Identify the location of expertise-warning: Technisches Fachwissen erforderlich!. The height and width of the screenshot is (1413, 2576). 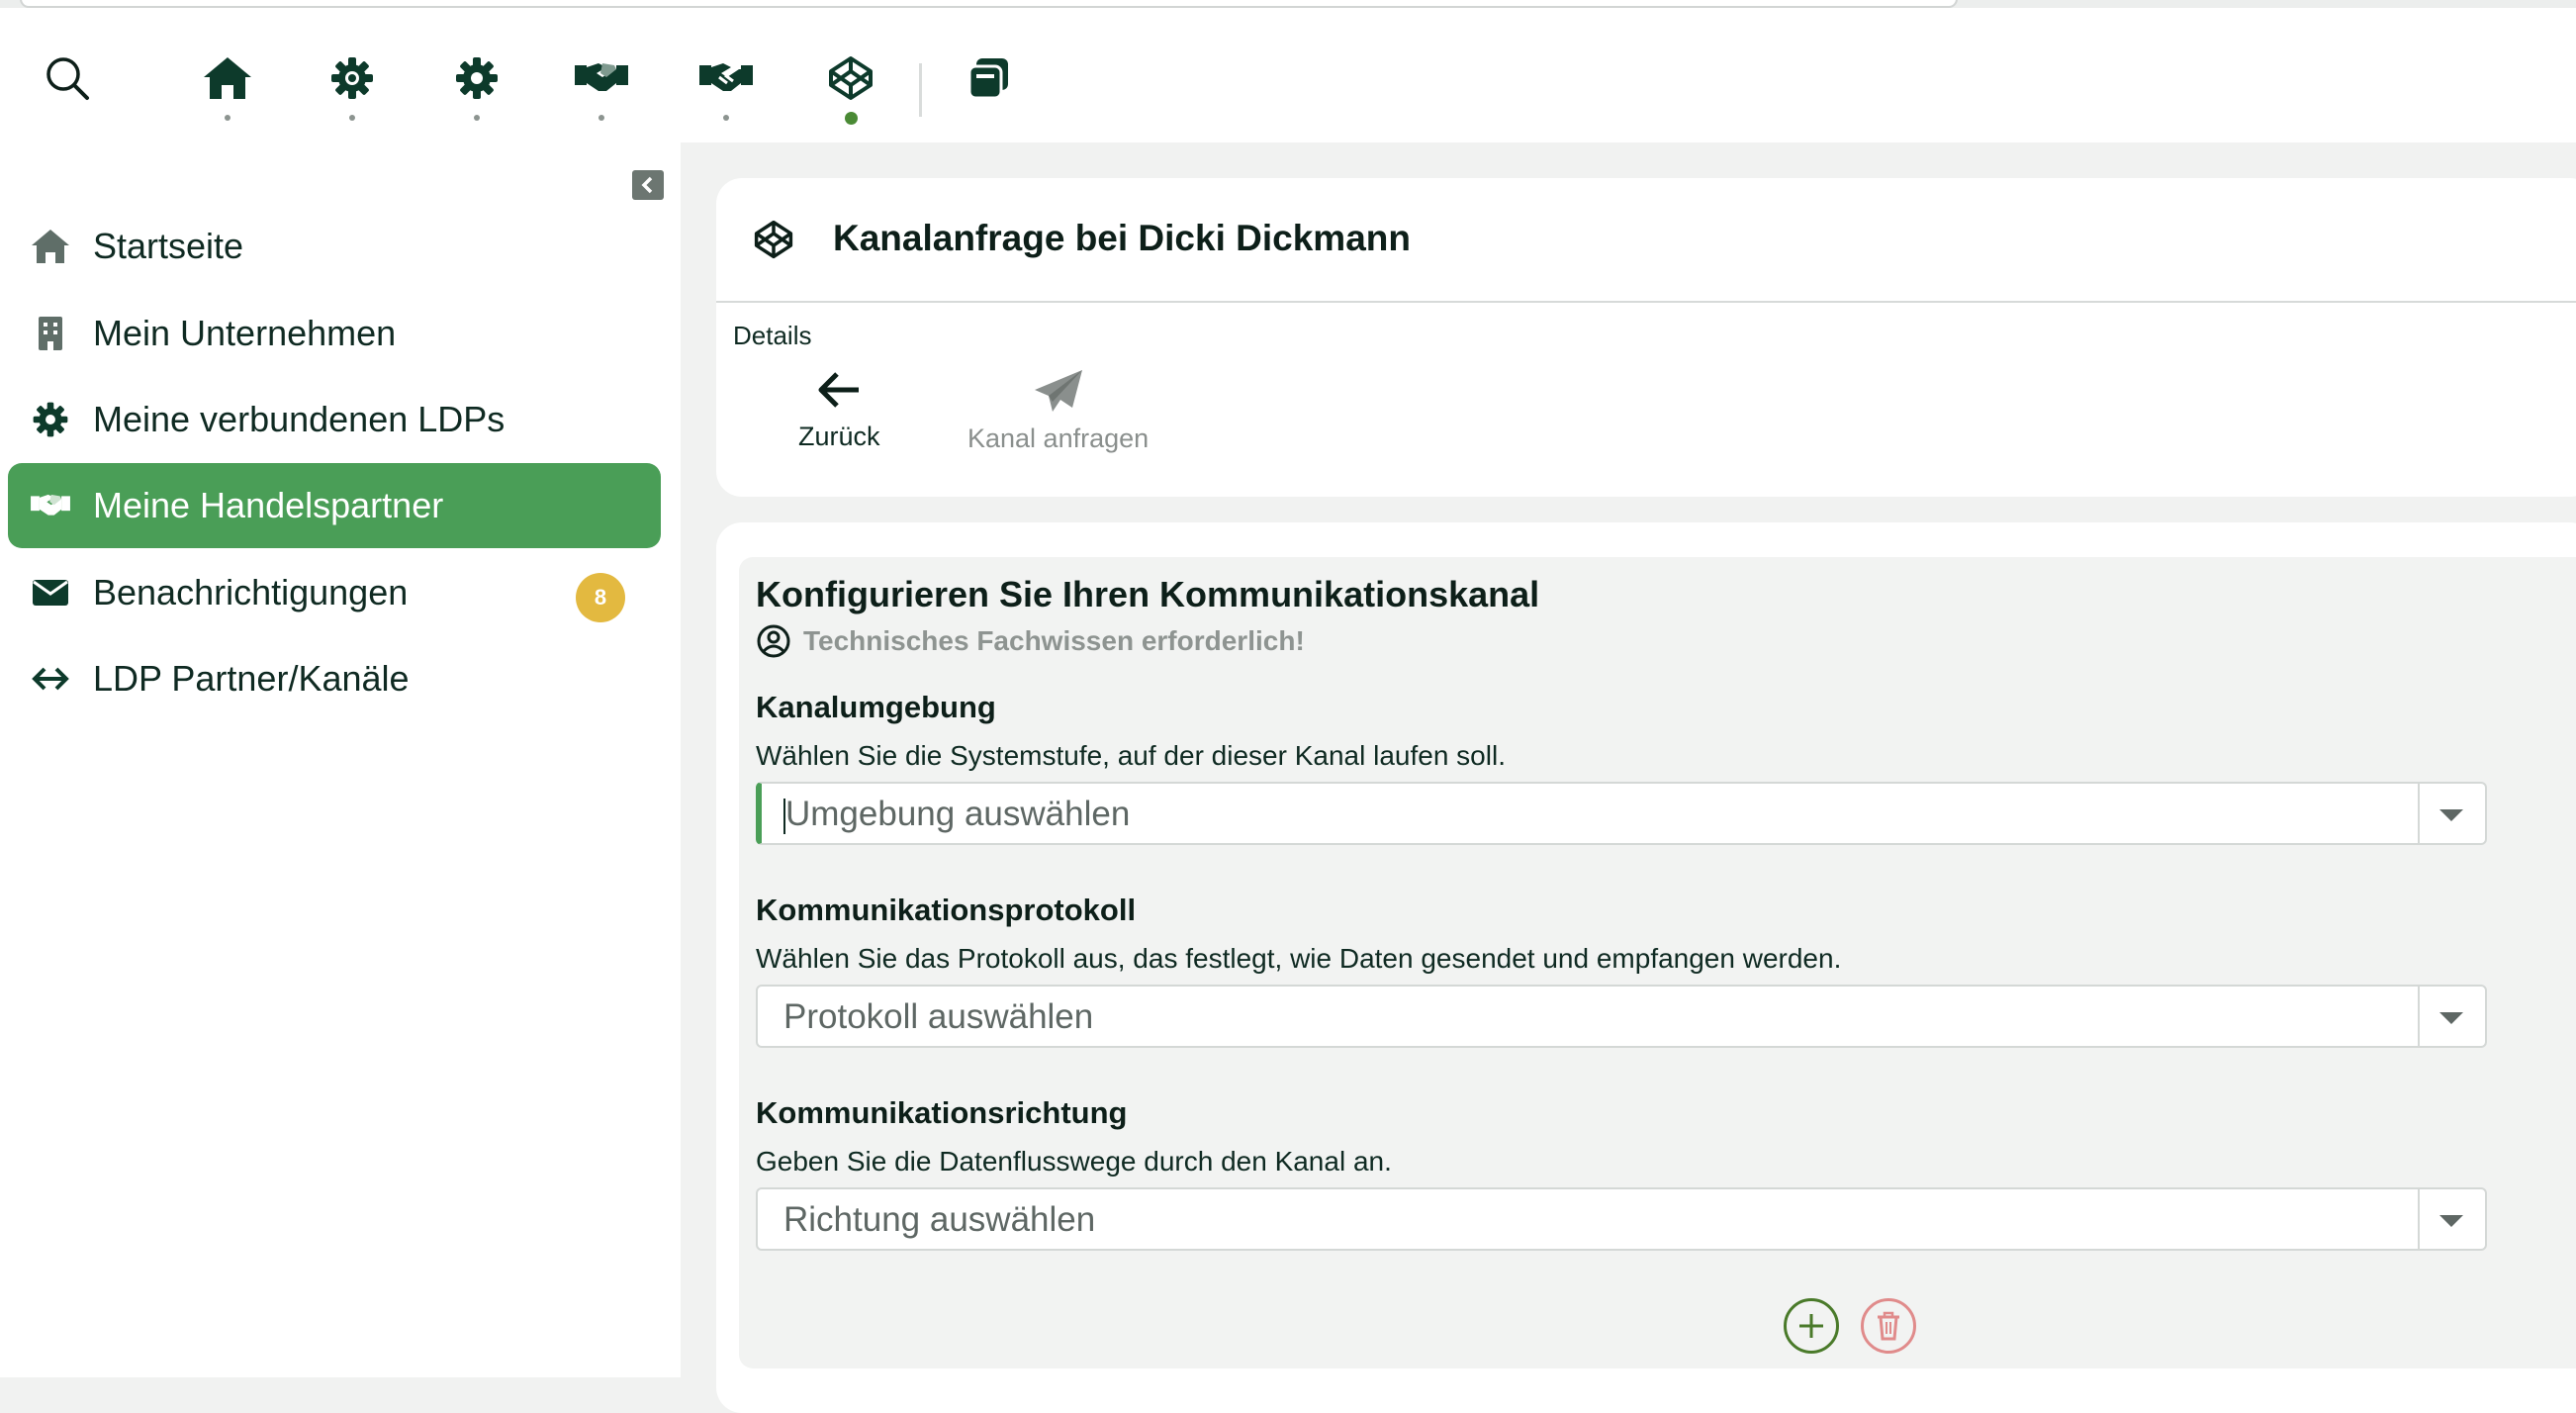
(1030, 641).